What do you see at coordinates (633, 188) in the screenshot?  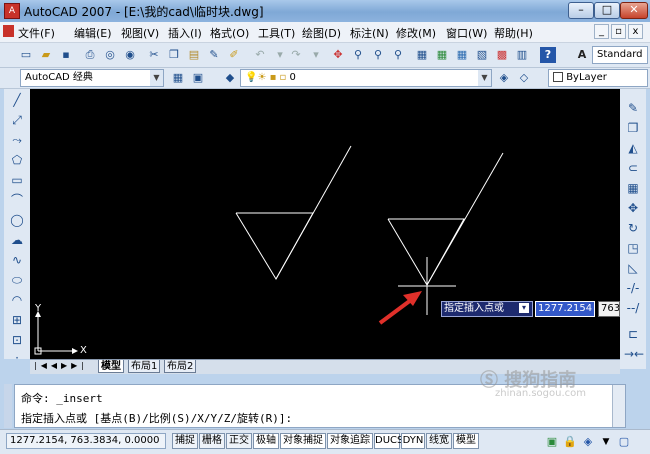 I see `array-icon: ▦` at bounding box center [633, 188].